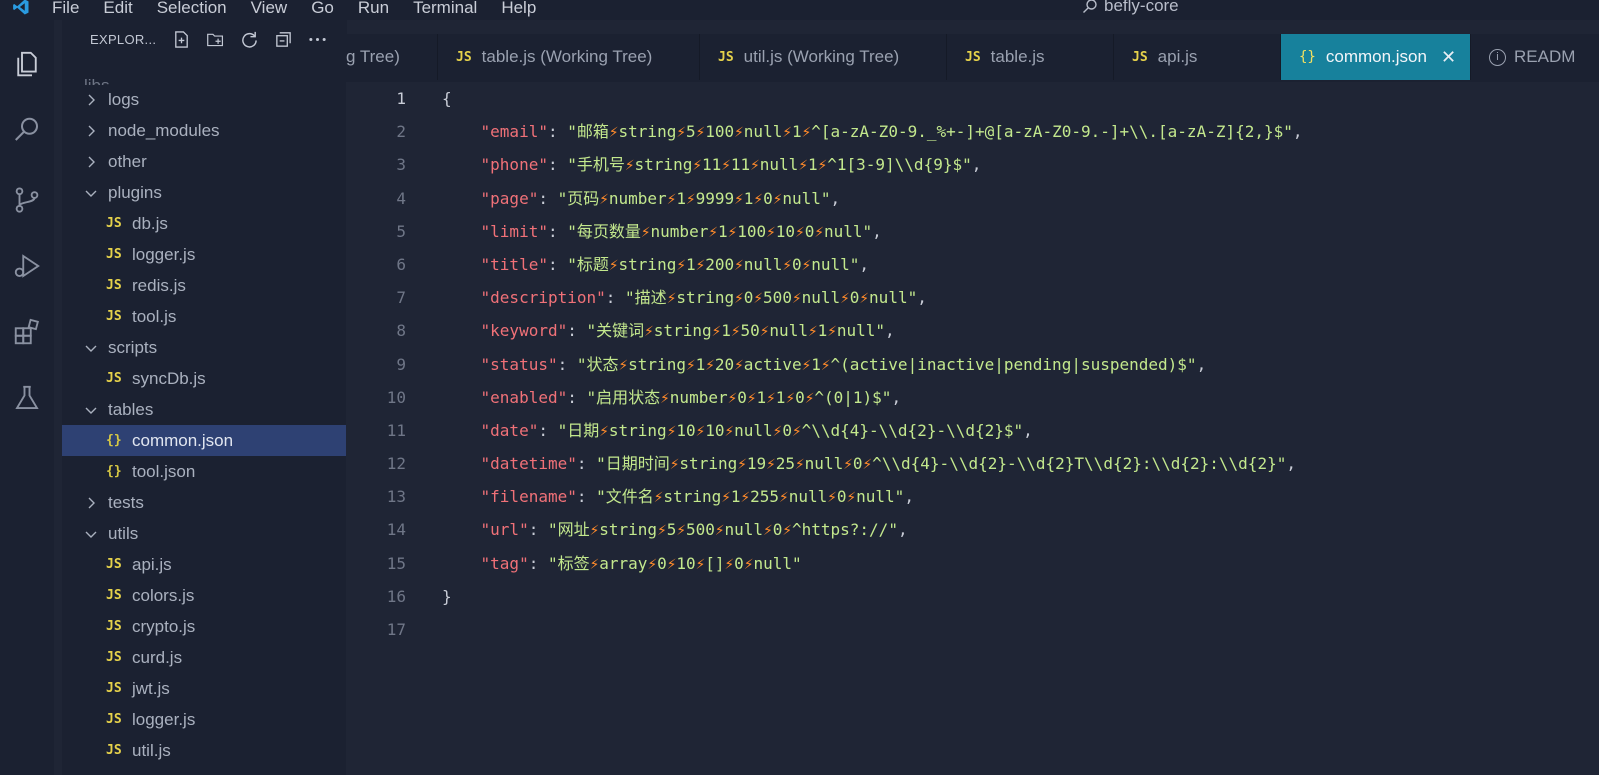 The image size is (1599, 775). I want to click on json-value-part: 11, so click(740, 165).